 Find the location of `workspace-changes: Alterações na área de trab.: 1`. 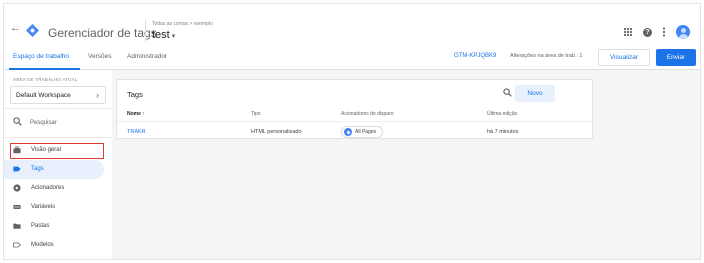

workspace-changes: Alterações na área de trab.: 1 is located at coordinates (546, 56).